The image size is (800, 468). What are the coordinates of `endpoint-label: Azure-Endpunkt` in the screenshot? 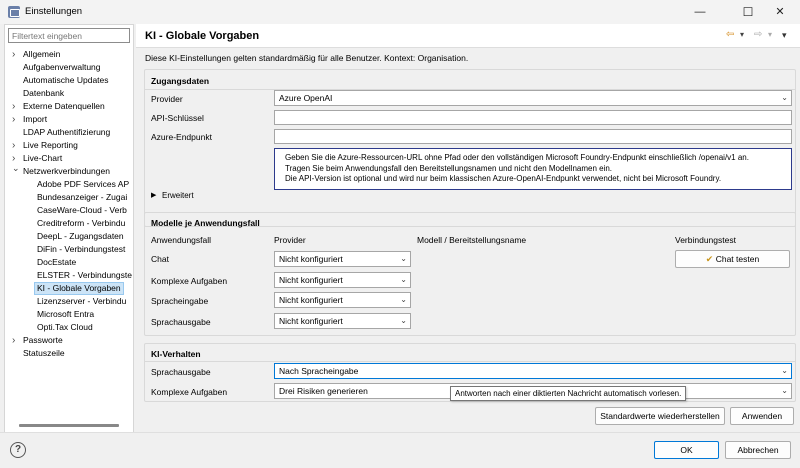 It's located at (181, 137).